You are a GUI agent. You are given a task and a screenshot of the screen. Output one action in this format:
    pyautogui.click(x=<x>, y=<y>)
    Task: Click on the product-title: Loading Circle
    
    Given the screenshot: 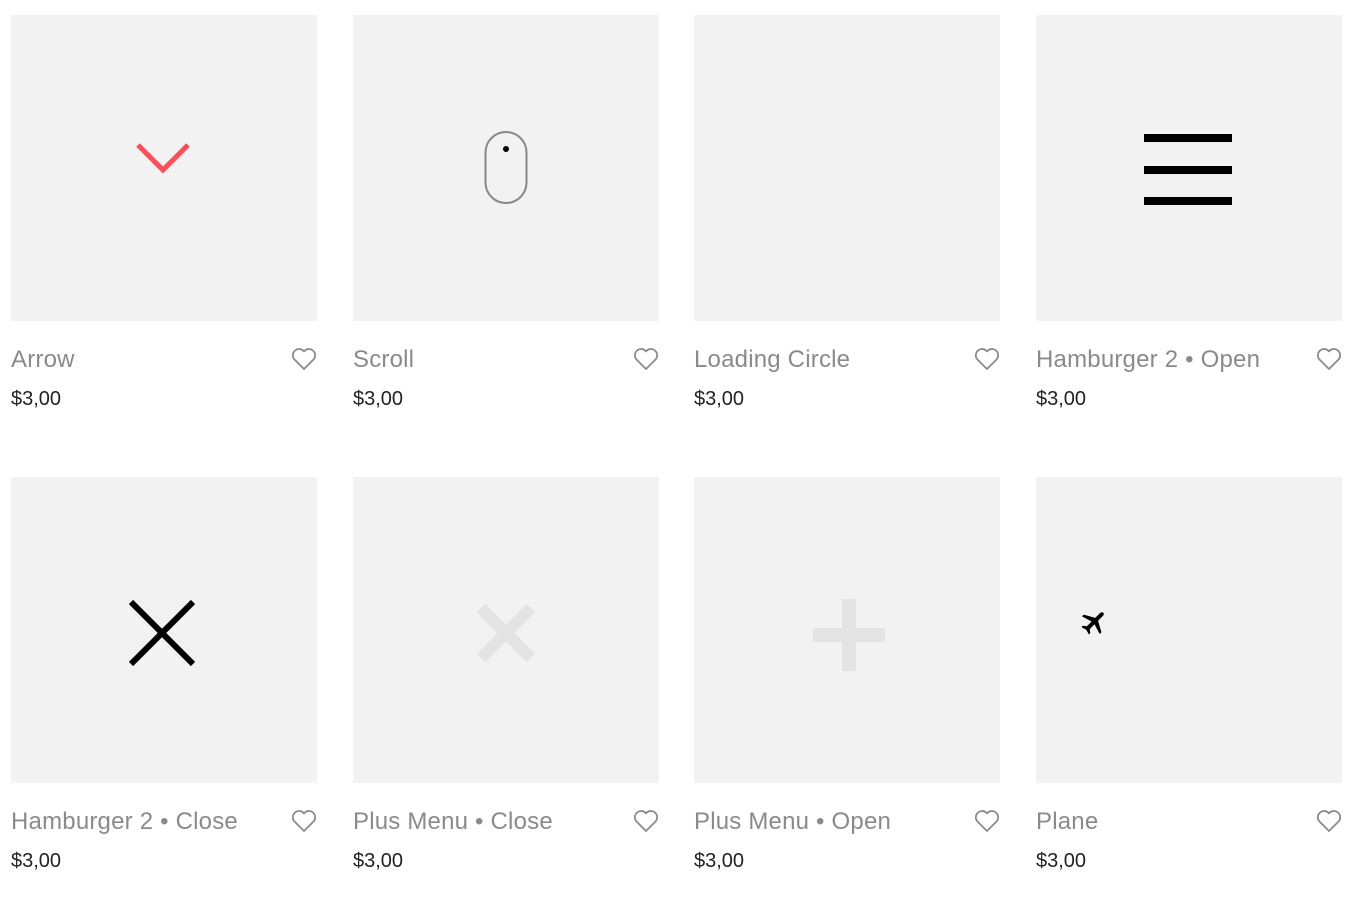 What is the action you would take?
    pyautogui.click(x=772, y=360)
    